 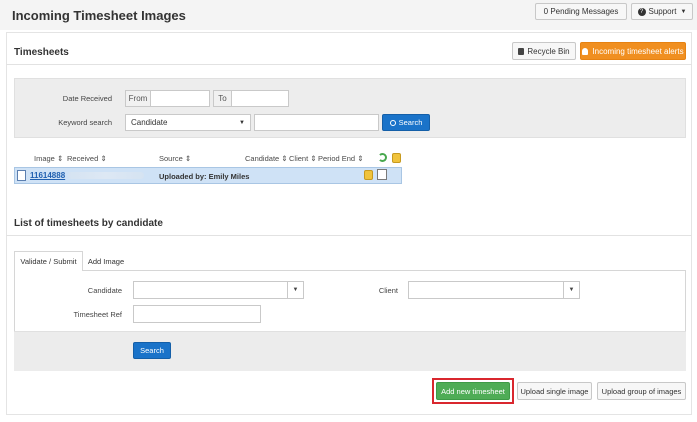 I want to click on add-new-timesheet-button: Add new timesheet, so click(x=473, y=391).